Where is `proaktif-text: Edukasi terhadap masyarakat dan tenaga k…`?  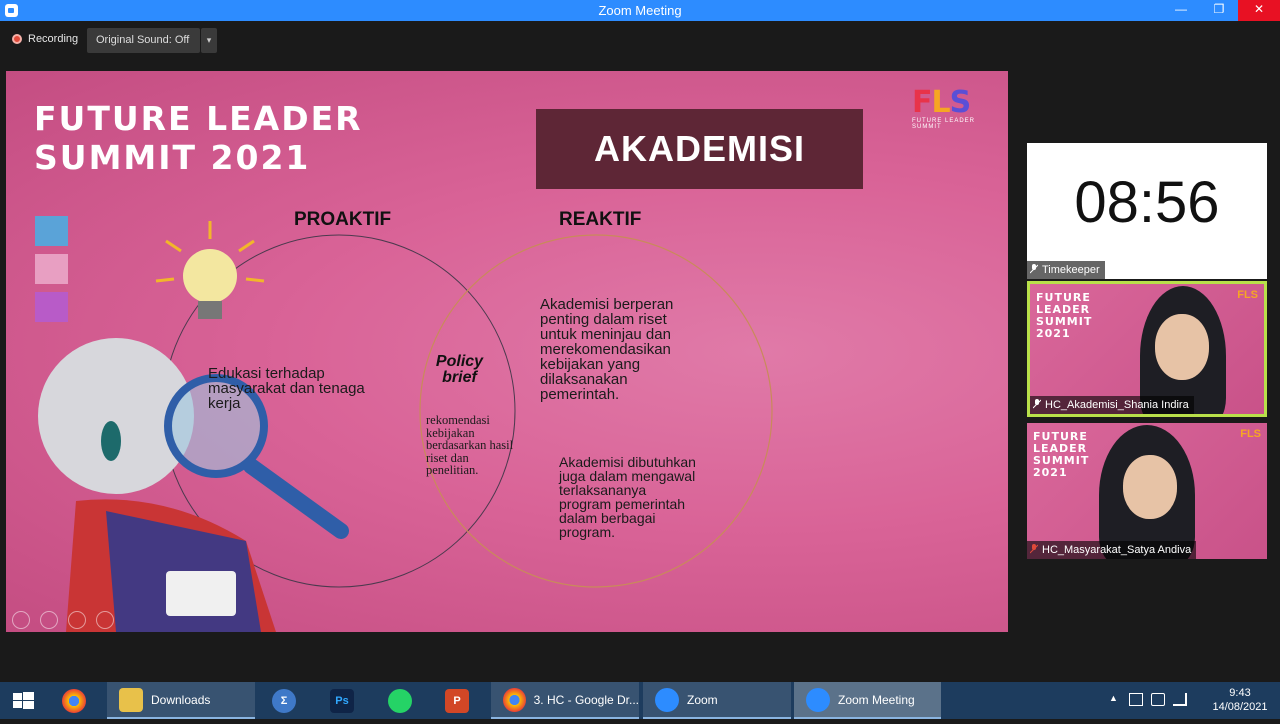
proaktif-text: Edukasi terhadap masyarakat dan tenaga k… is located at coordinates (286, 388).